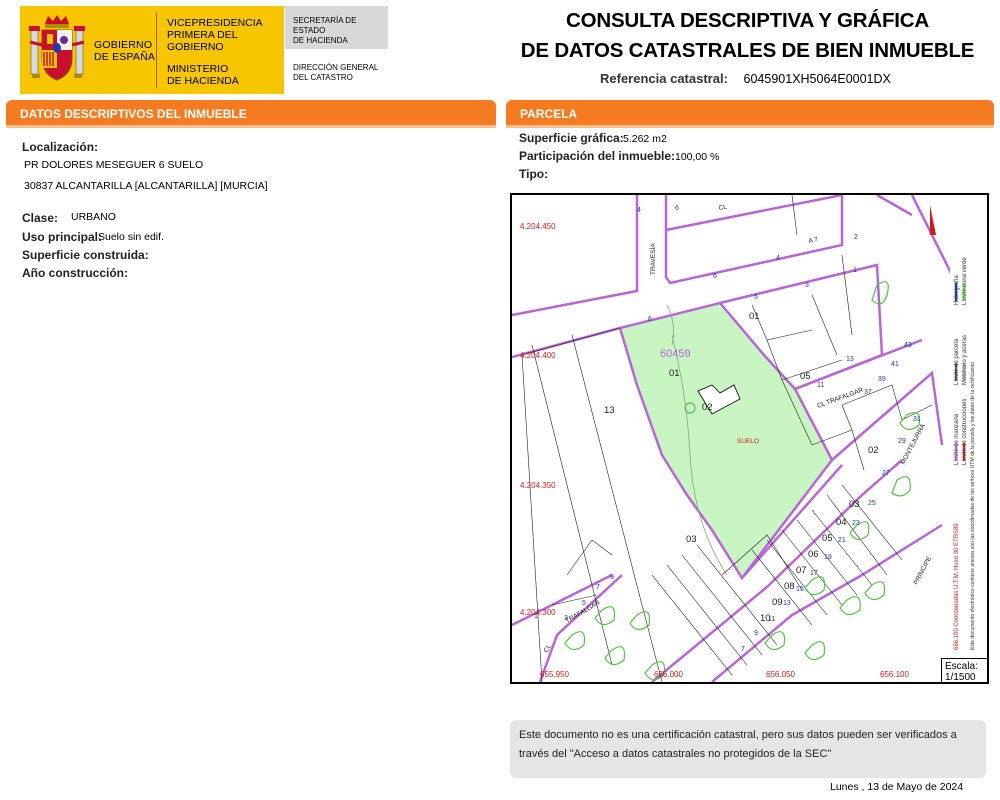 This screenshot has width=1000, height=800. Describe the element at coordinates (536, 616) in the screenshot. I see `house-num-28: 1` at that location.